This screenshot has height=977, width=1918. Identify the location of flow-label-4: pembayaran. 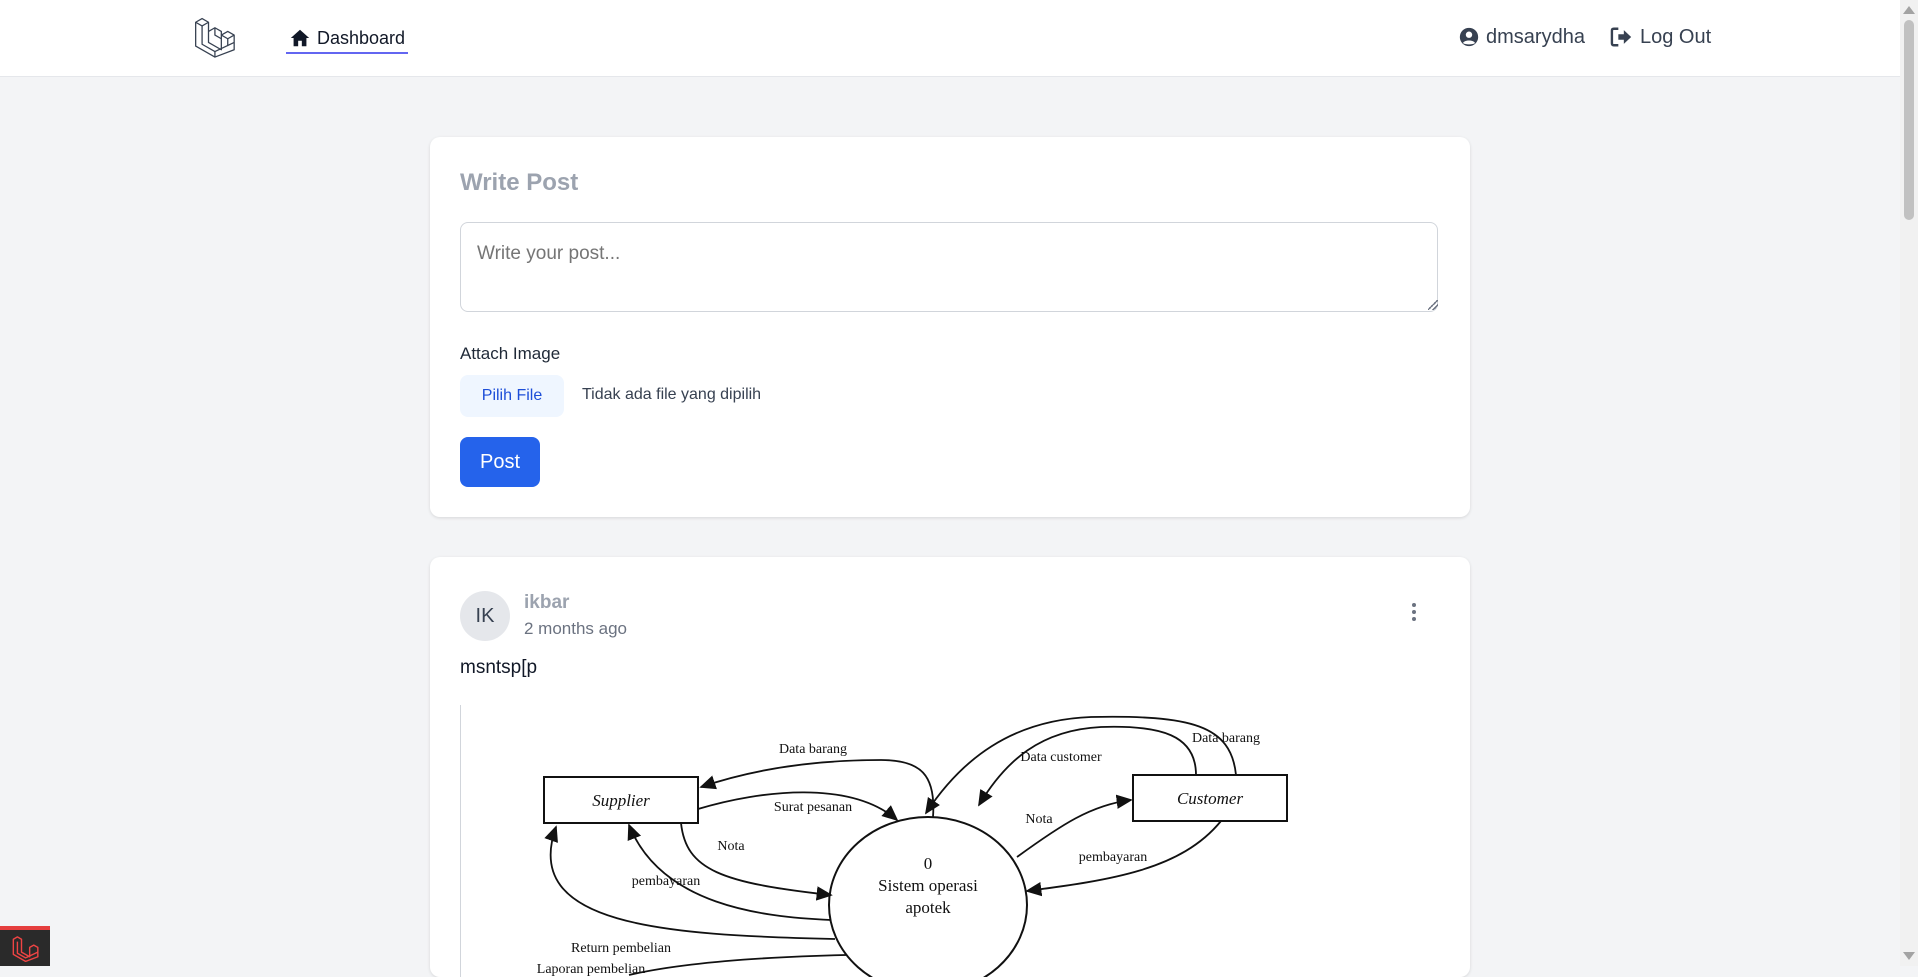
(666, 881).